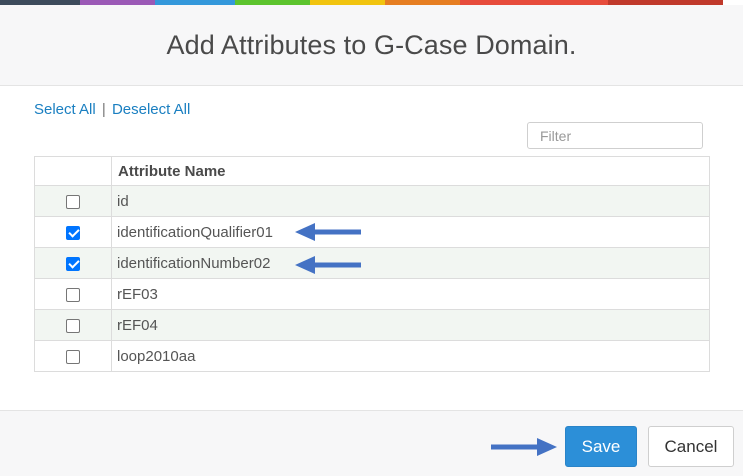 This screenshot has width=743, height=476. I want to click on right-arrow-icon, so click(524, 447).